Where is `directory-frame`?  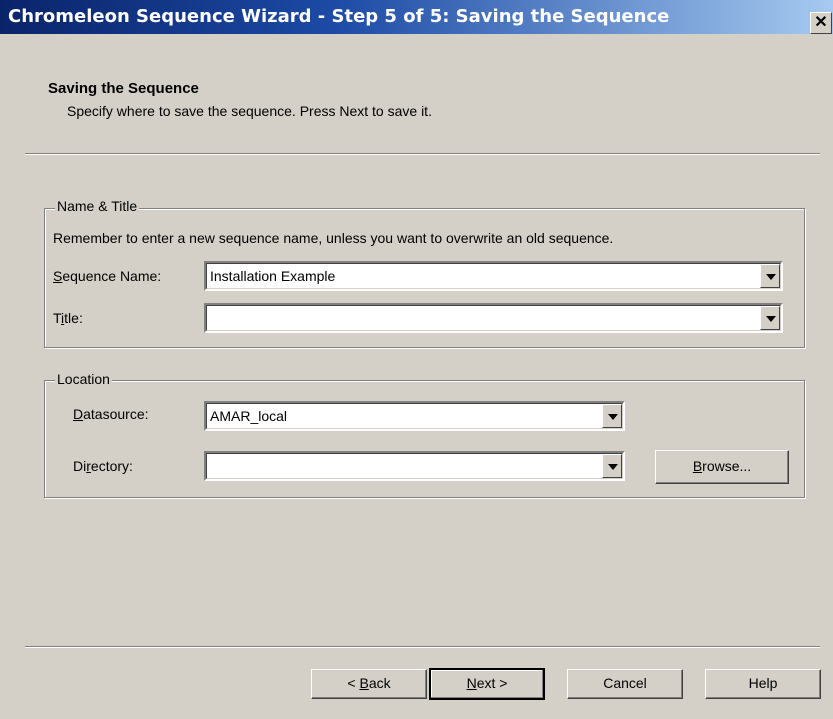
directory-frame is located at coordinates (414, 466).